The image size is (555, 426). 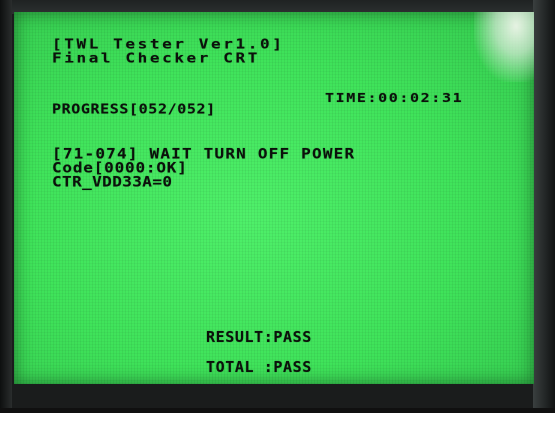 I want to click on progress-counter: PROGRESS[052/052], so click(x=134, y=109).